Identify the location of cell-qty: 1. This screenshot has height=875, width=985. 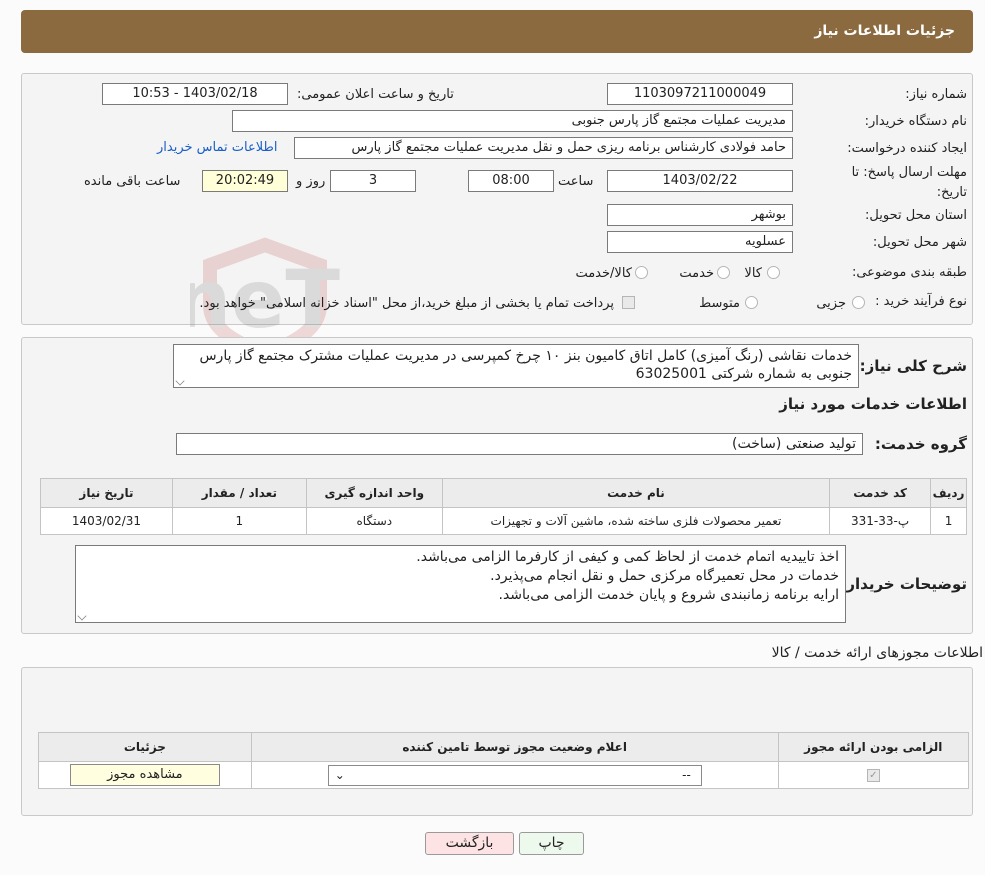
(239, 521).